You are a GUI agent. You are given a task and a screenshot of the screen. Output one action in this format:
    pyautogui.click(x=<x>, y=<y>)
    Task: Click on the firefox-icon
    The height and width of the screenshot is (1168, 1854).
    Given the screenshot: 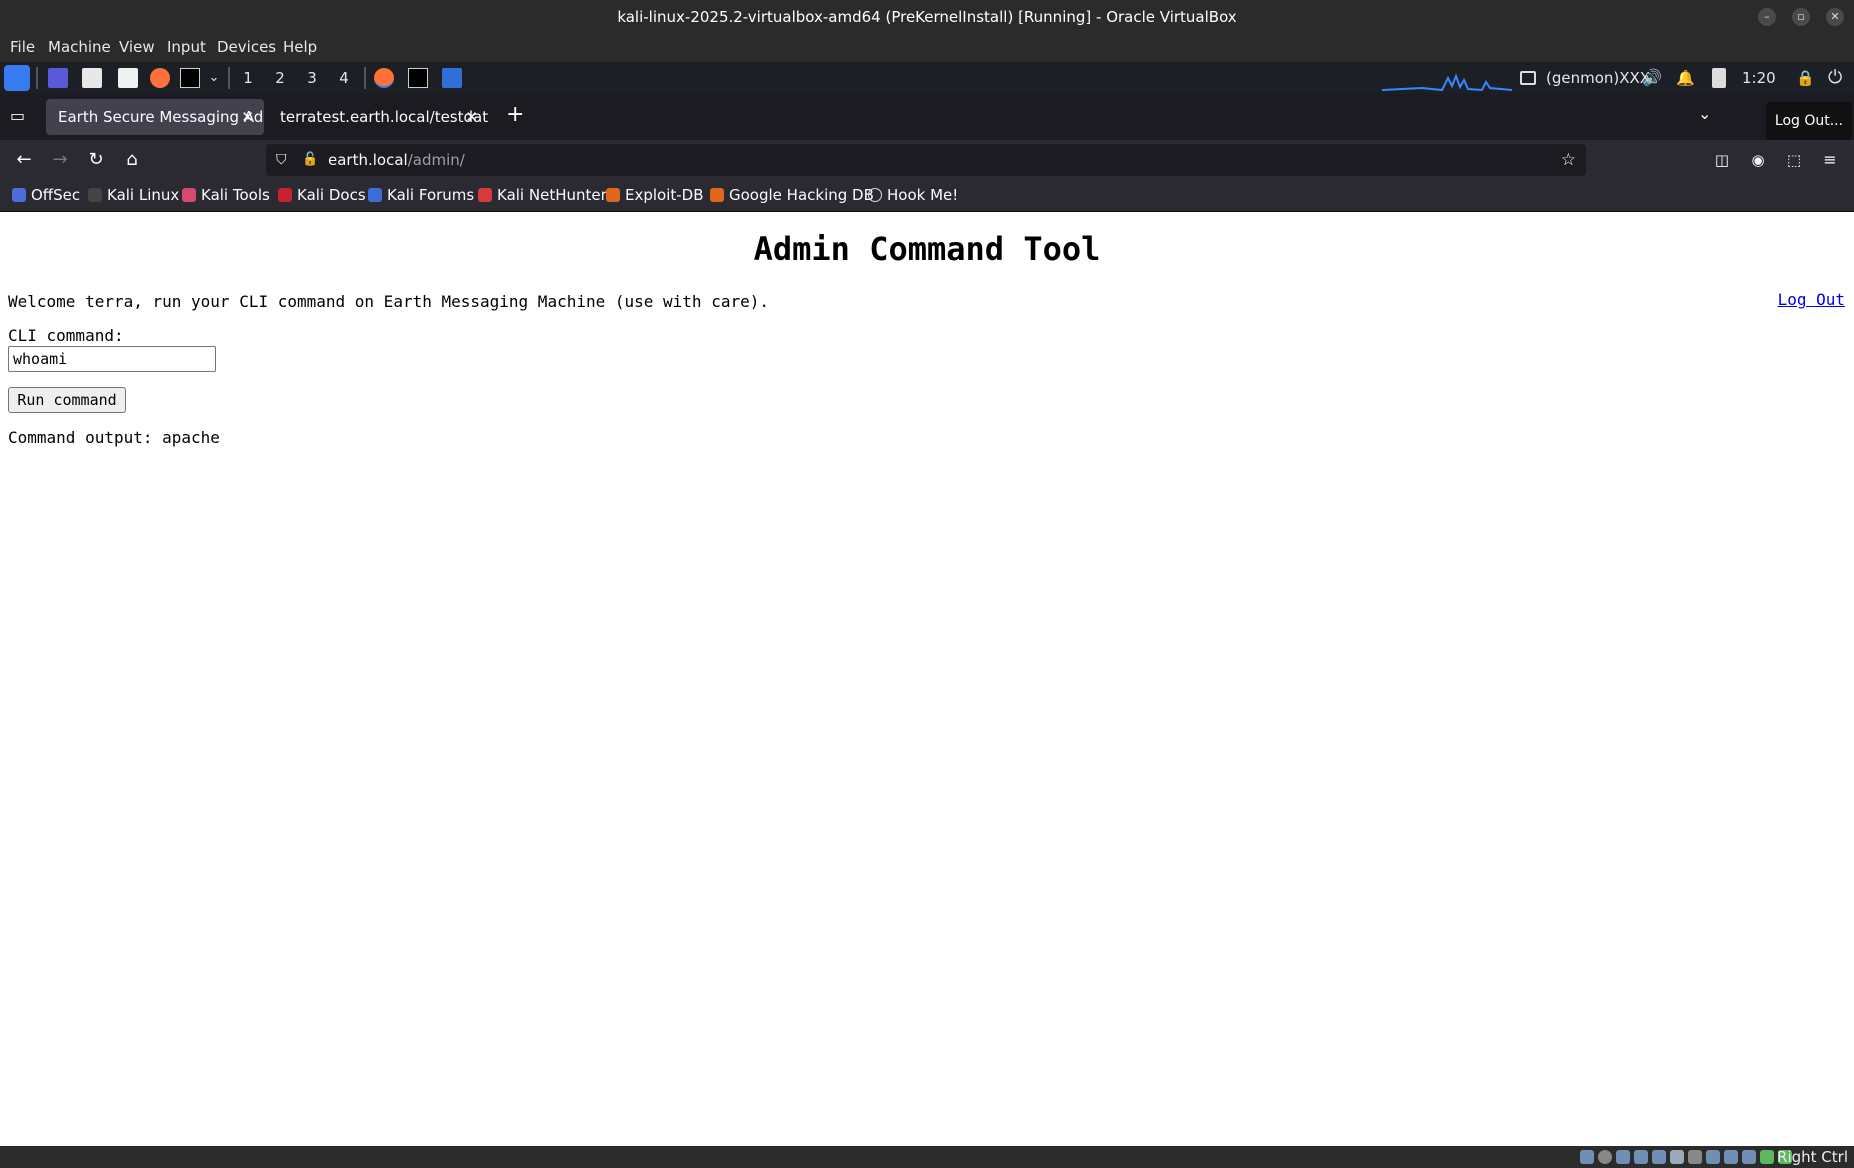 What is the action you would take?
    pyautogui.click(x=160, y=78)
    